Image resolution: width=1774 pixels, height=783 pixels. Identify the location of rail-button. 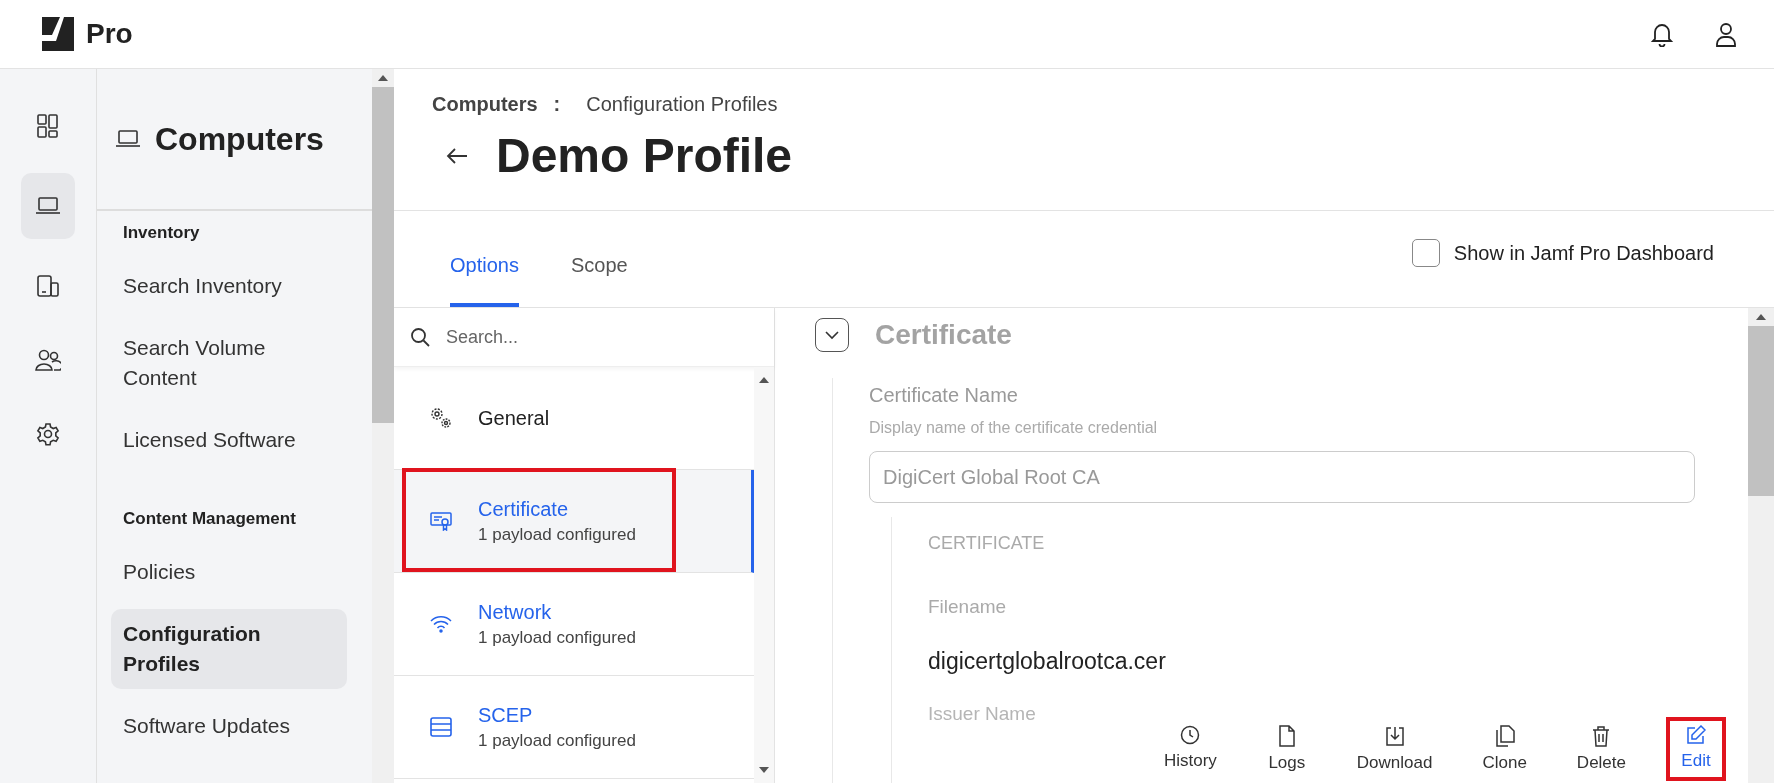
(48, 206).